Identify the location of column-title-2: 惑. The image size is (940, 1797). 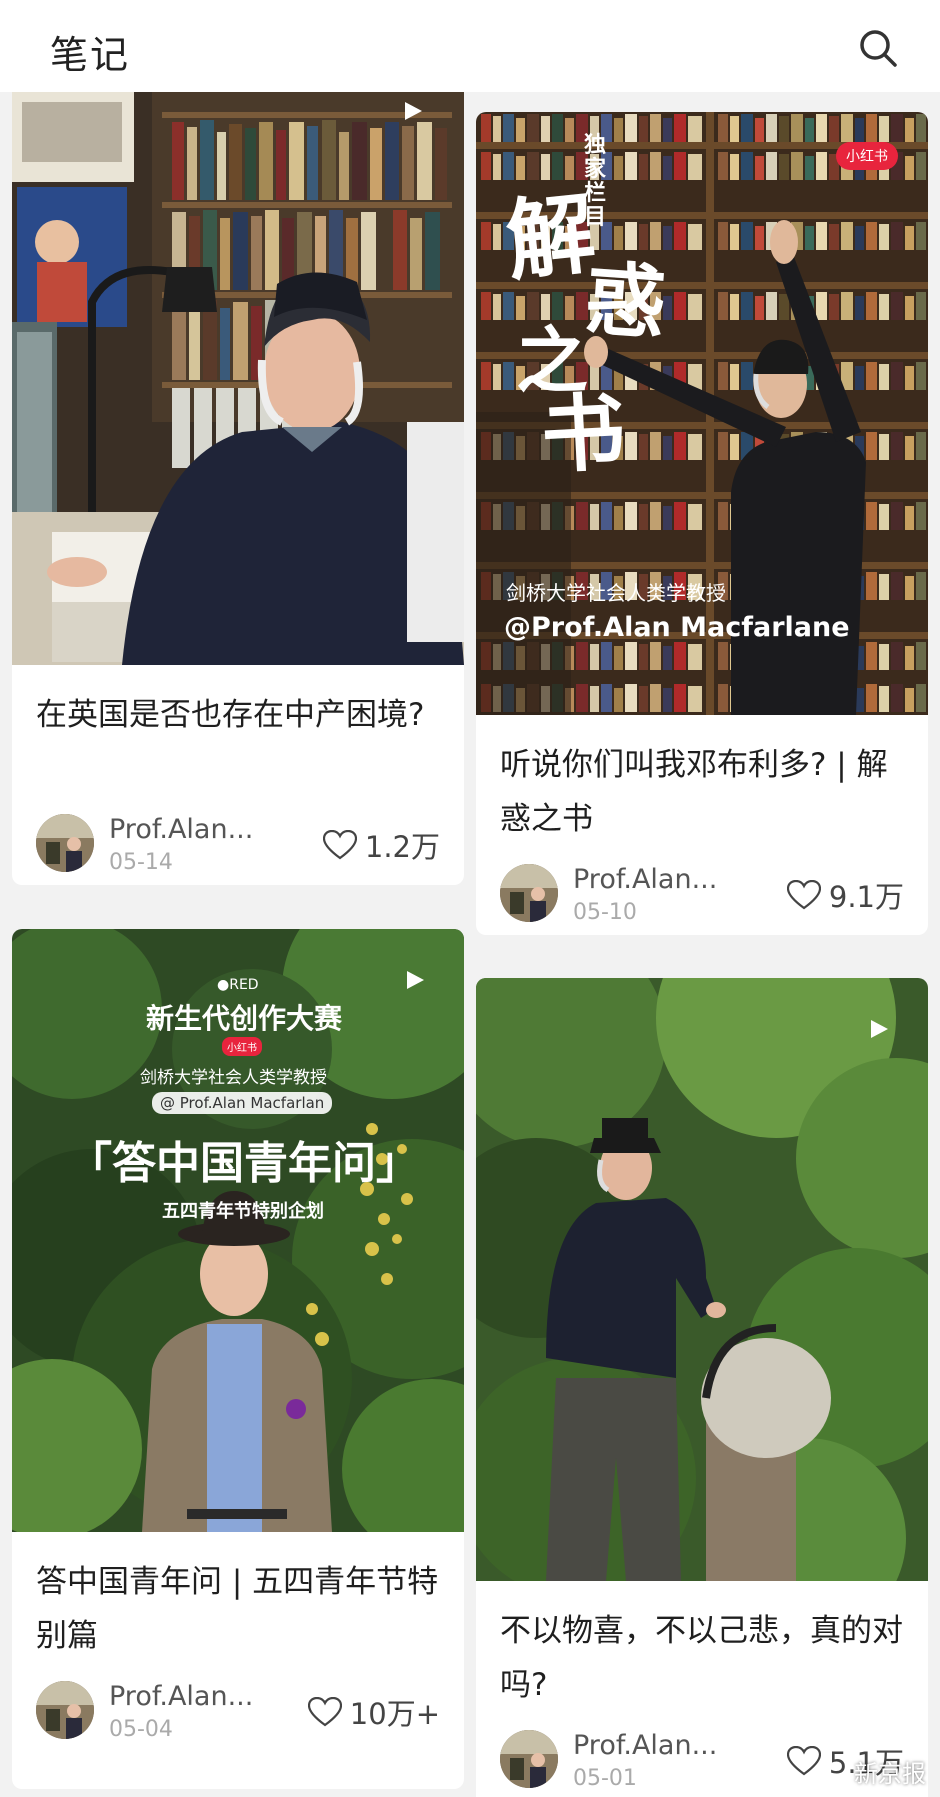
(625, 301).